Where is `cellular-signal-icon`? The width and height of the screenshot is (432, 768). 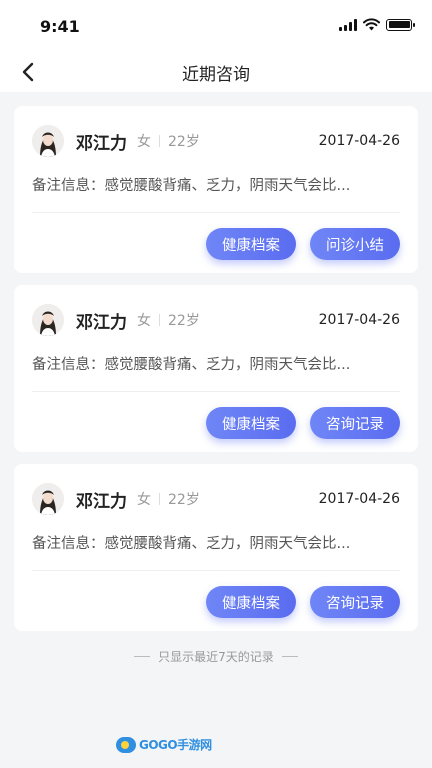
cellular-signal-icon is located at coordinates (348, 24).